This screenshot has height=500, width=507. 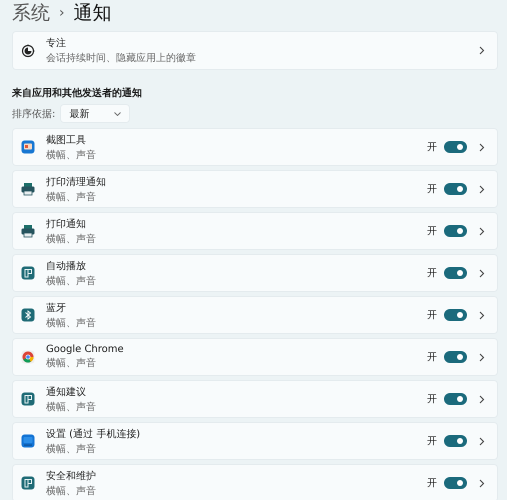 I want to click on browser-icon, so click(x=28, y=357).